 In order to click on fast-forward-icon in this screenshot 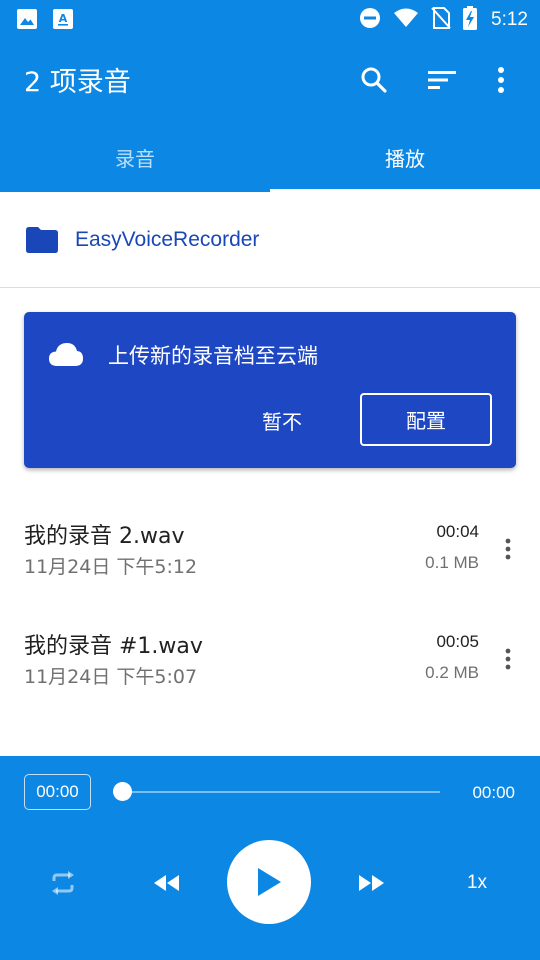, I will do `click(371, 883)`.